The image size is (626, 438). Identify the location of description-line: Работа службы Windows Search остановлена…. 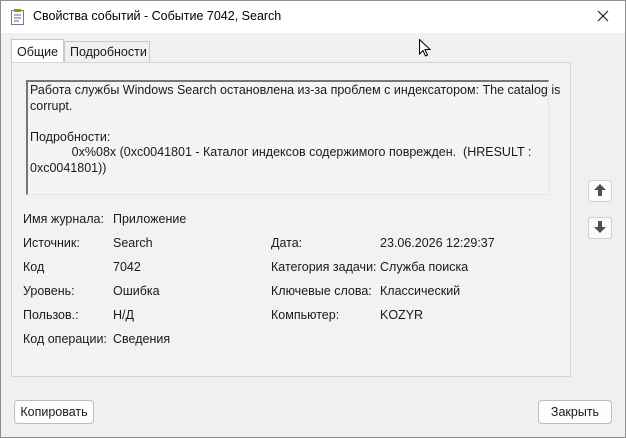
(295, 90).